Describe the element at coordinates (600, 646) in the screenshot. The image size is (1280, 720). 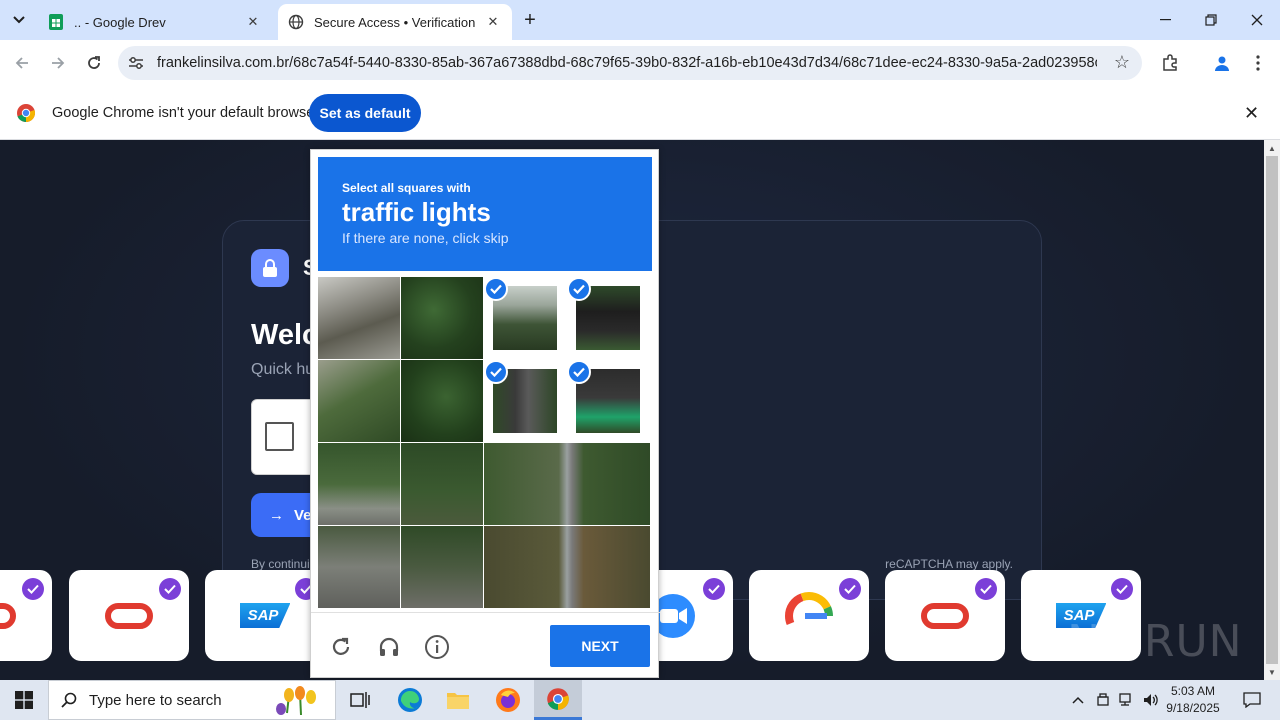
I see `next-button: NEXT` at that location.